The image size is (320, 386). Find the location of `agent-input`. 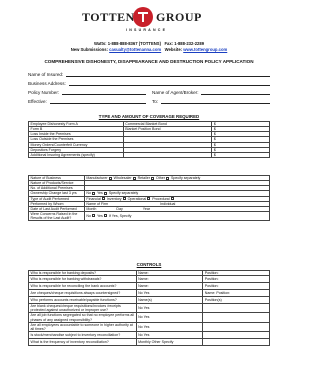

agent-input is located at coordinates (235, 93).